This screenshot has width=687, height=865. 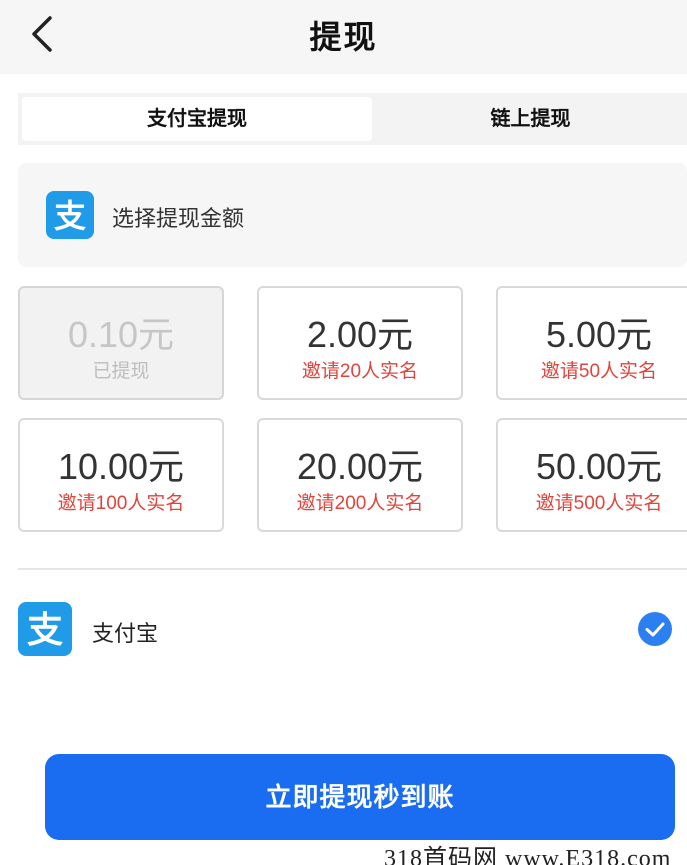 I want to click on amount-option-5: 50.00元 邀请500人实名, so click(x=591, y=475).